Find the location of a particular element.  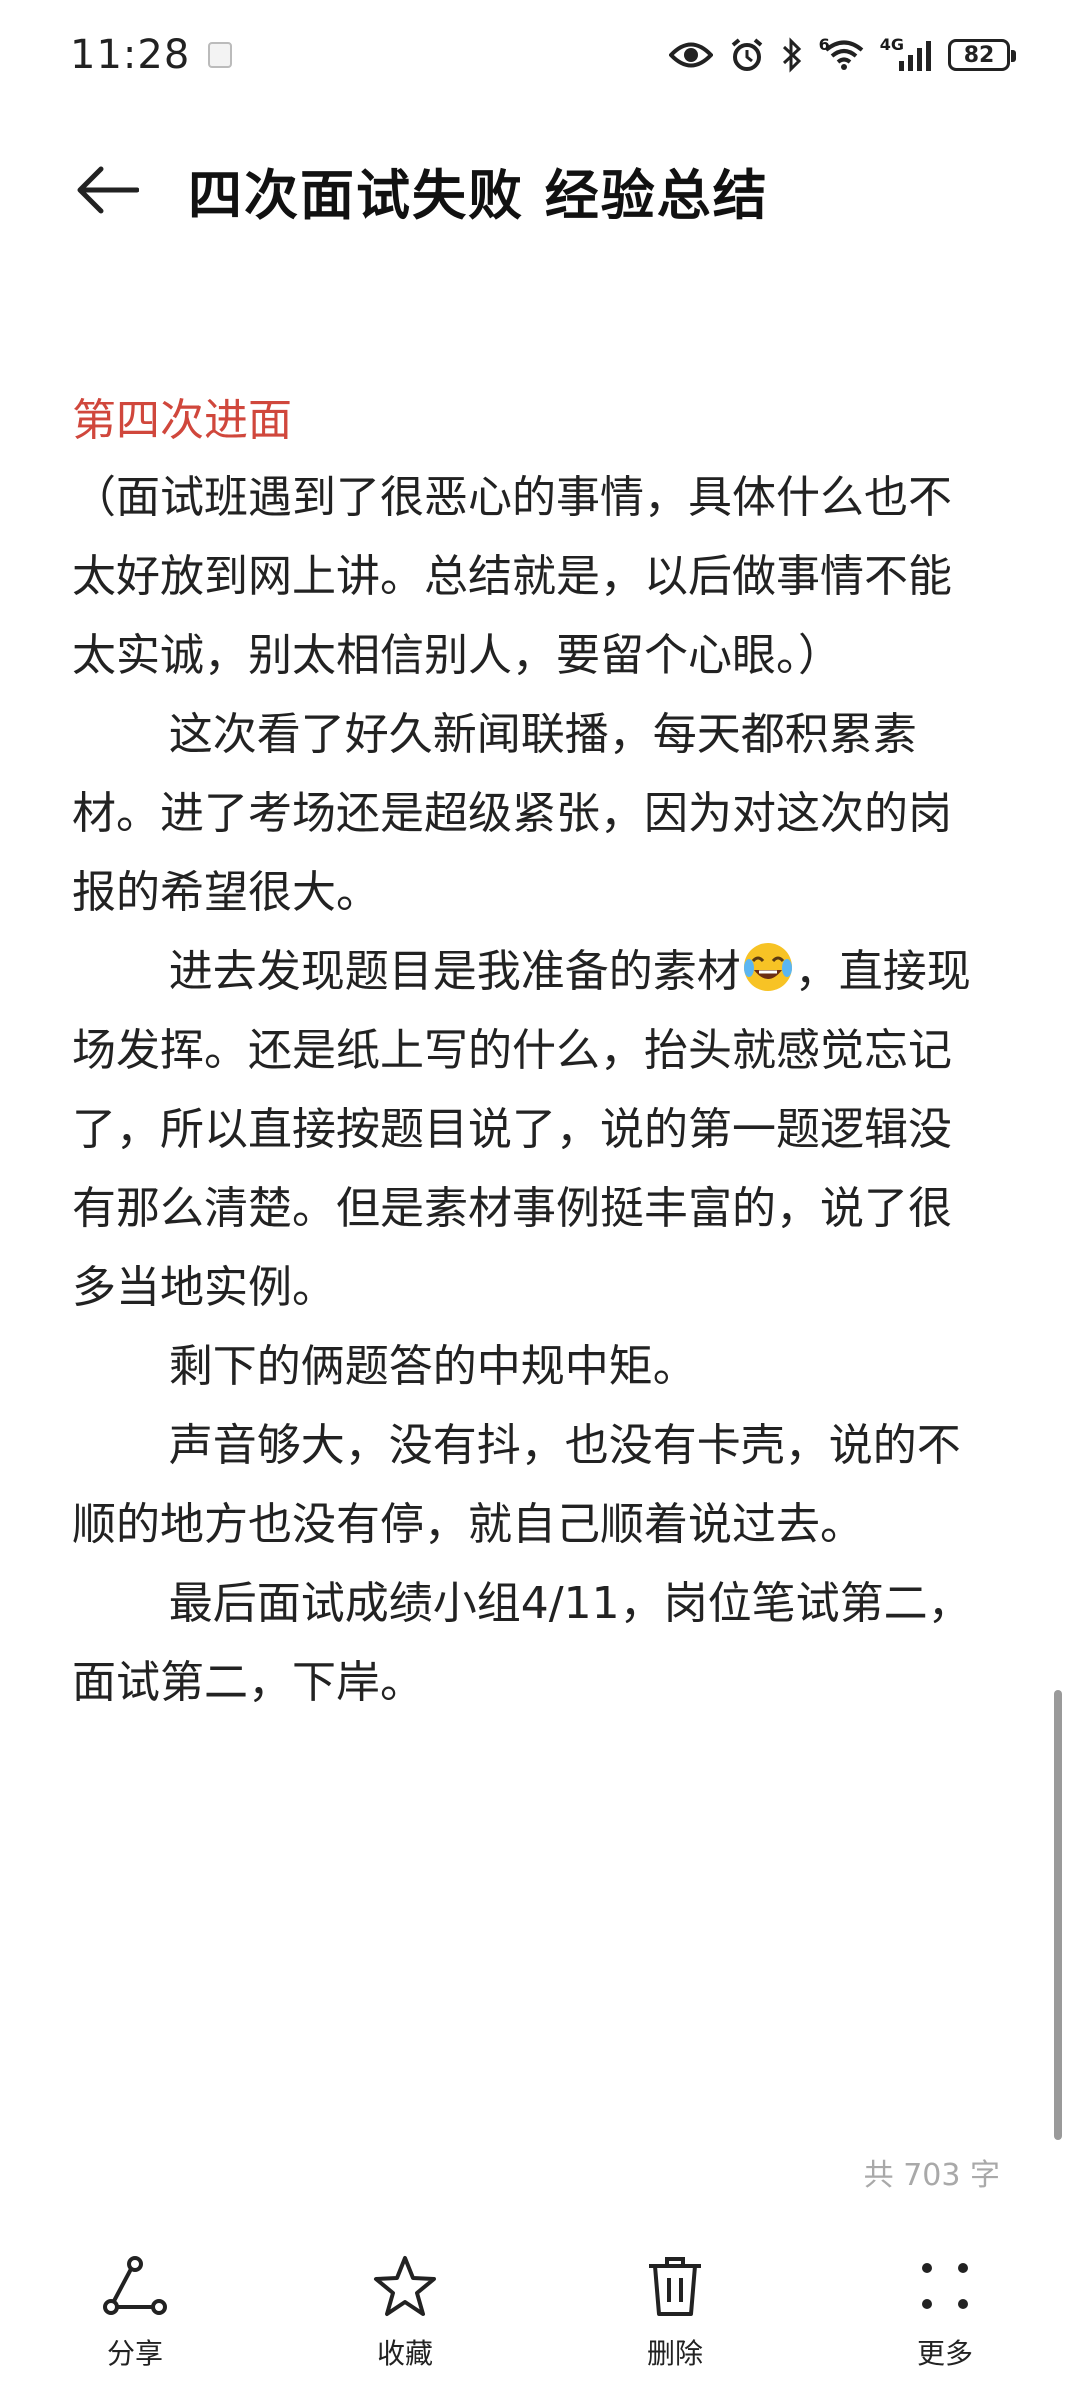

alarm-icon is located at coordinates (747, 55).